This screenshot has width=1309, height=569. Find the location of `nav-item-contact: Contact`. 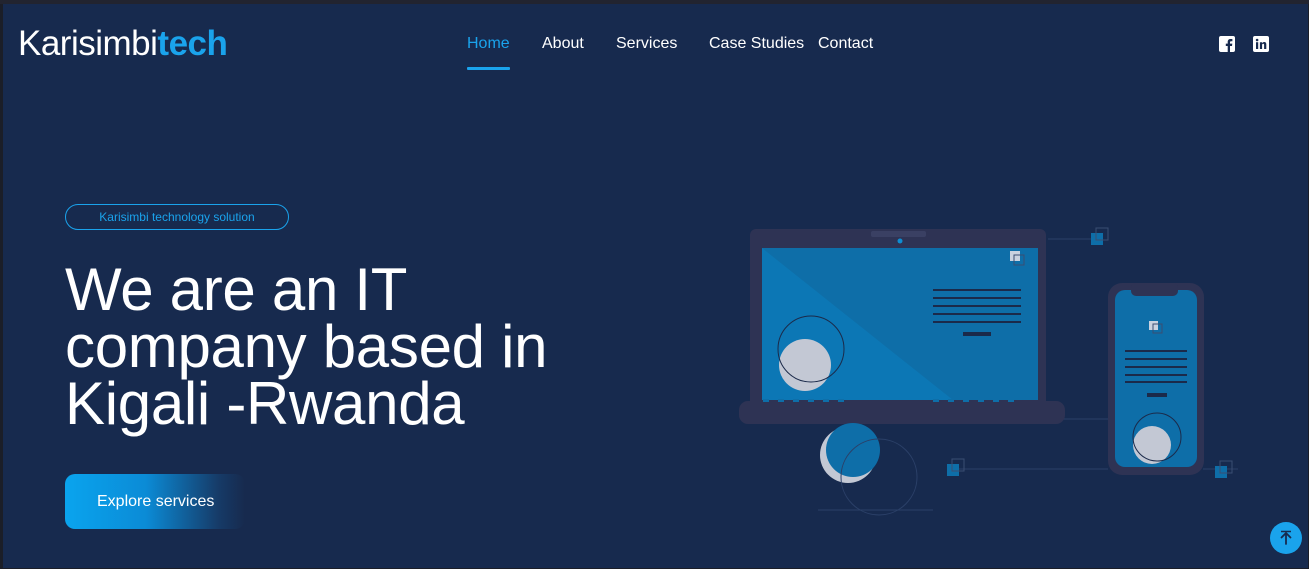

nav-item-contact: Contact is located at coordinates (845, 44).